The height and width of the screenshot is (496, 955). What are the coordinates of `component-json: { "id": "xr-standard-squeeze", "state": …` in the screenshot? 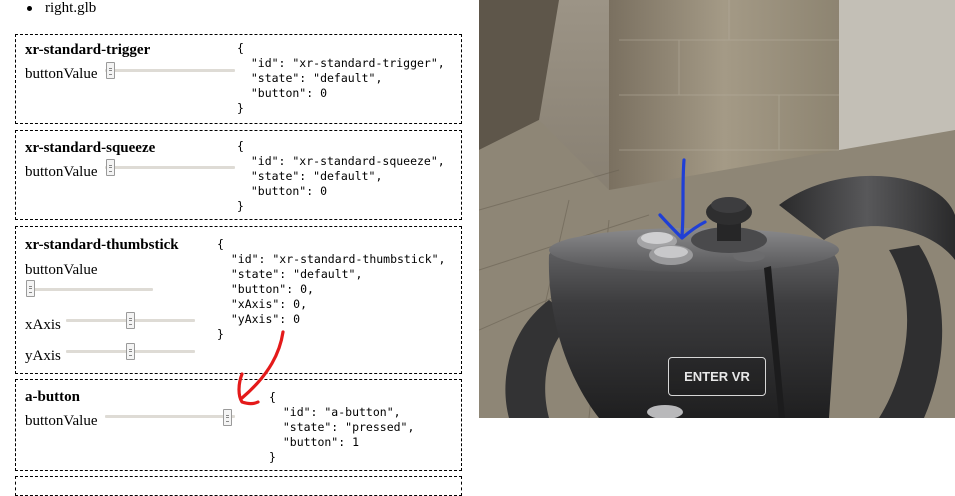 It's located at (341, 176).